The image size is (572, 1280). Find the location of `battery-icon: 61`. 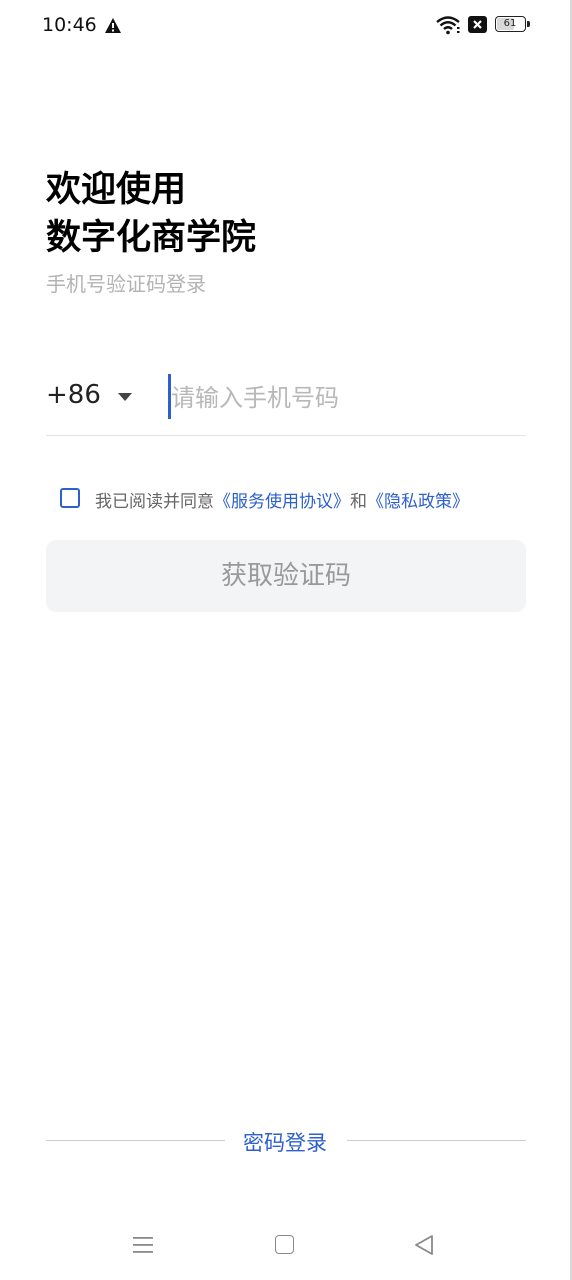

battery-icon: 61 is located at coordinates (510, 24).